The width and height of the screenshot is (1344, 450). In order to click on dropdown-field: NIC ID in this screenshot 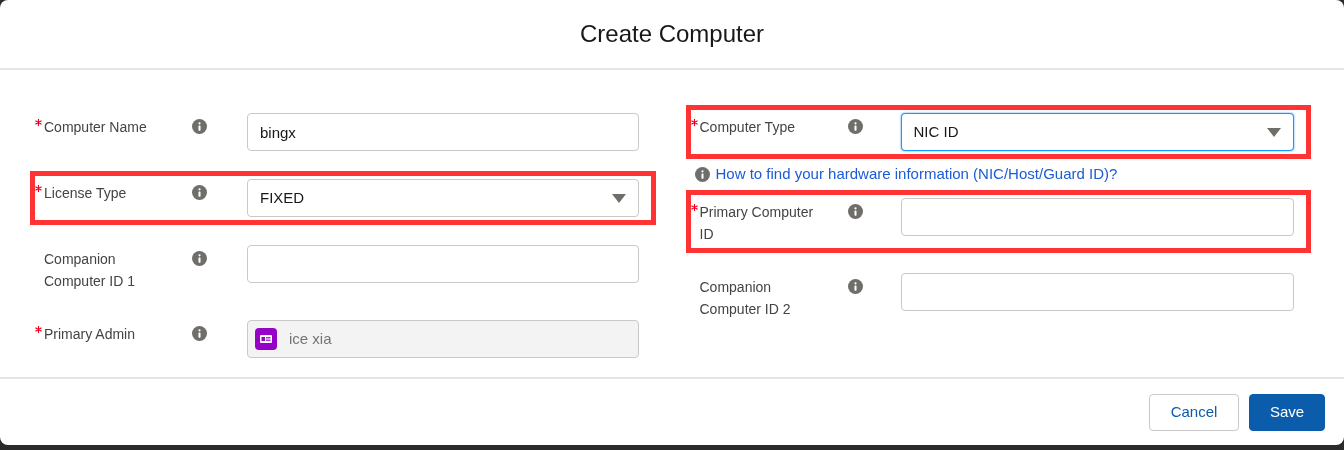, I will do `click(1097, 132)`.